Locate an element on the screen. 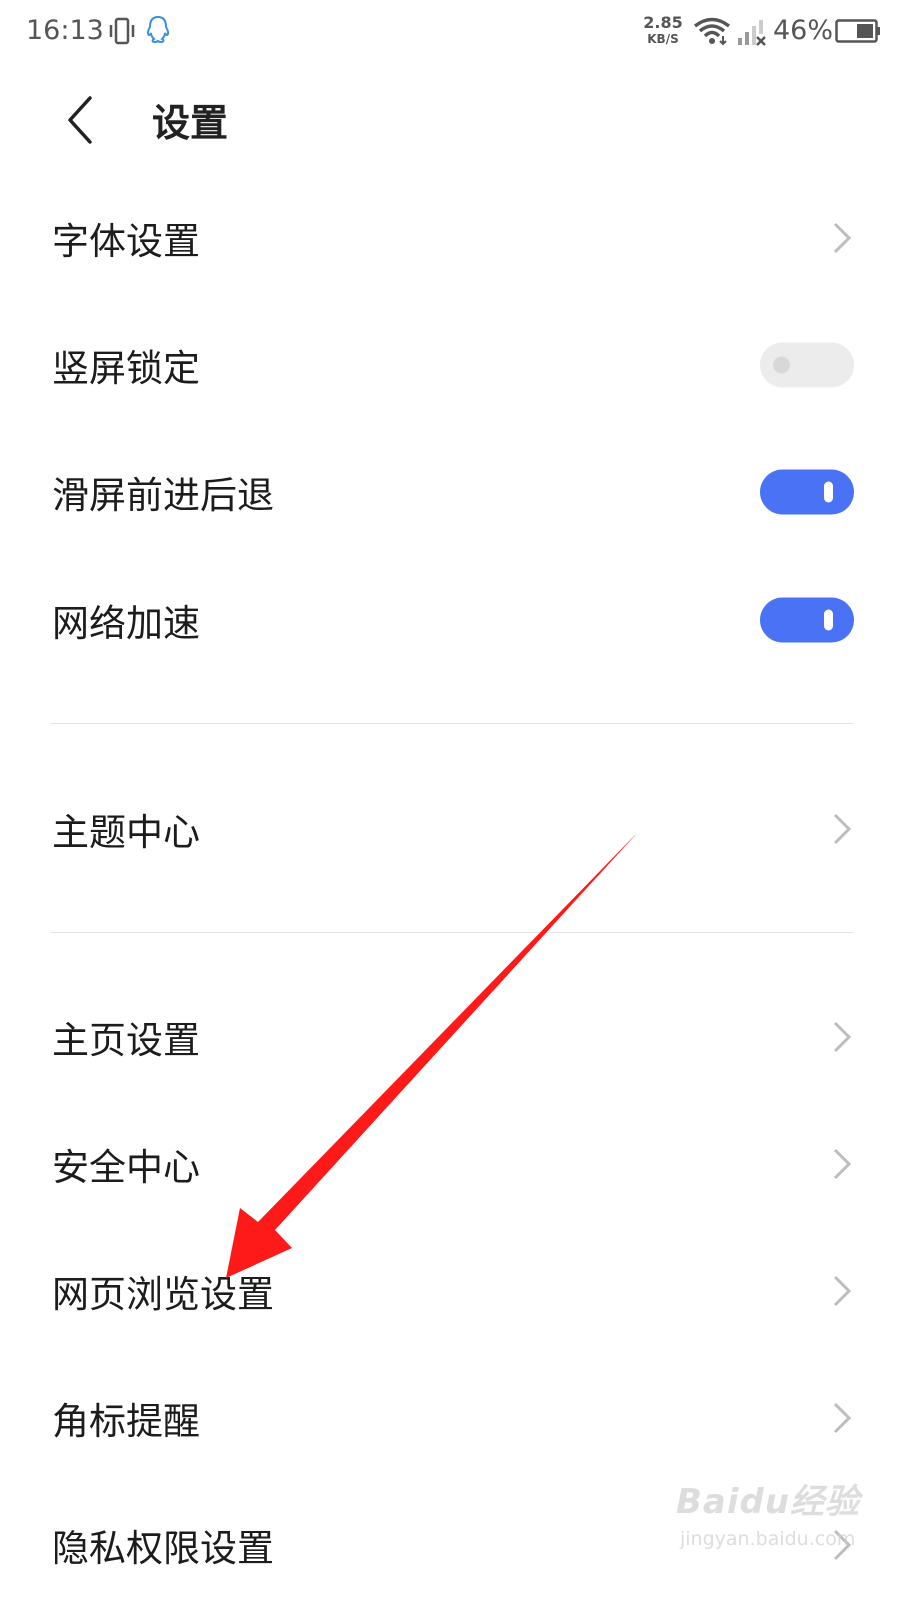 The height and width of the screenshot is (1609, 900). swipe-navigation-toggle is located at coordinates (807, 492).